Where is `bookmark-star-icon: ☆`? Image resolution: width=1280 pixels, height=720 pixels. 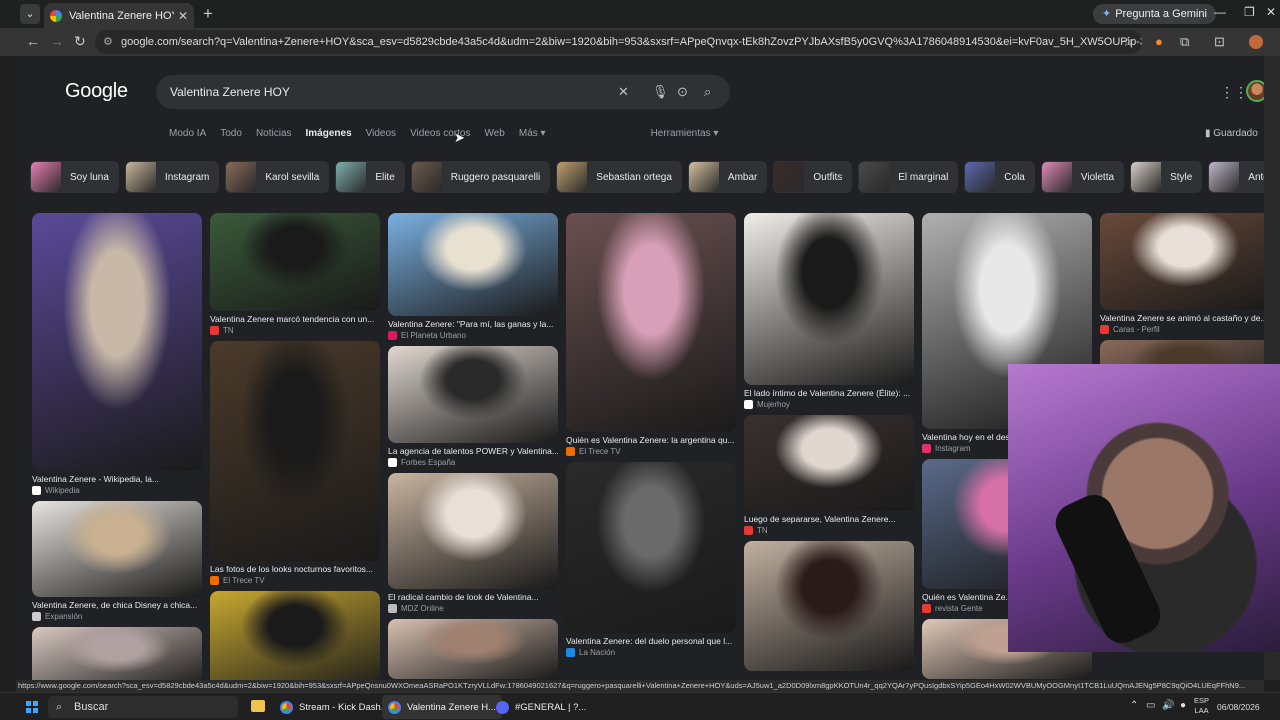 bookmark-star-icon: ☆ is located at coordinates (1128, 42).